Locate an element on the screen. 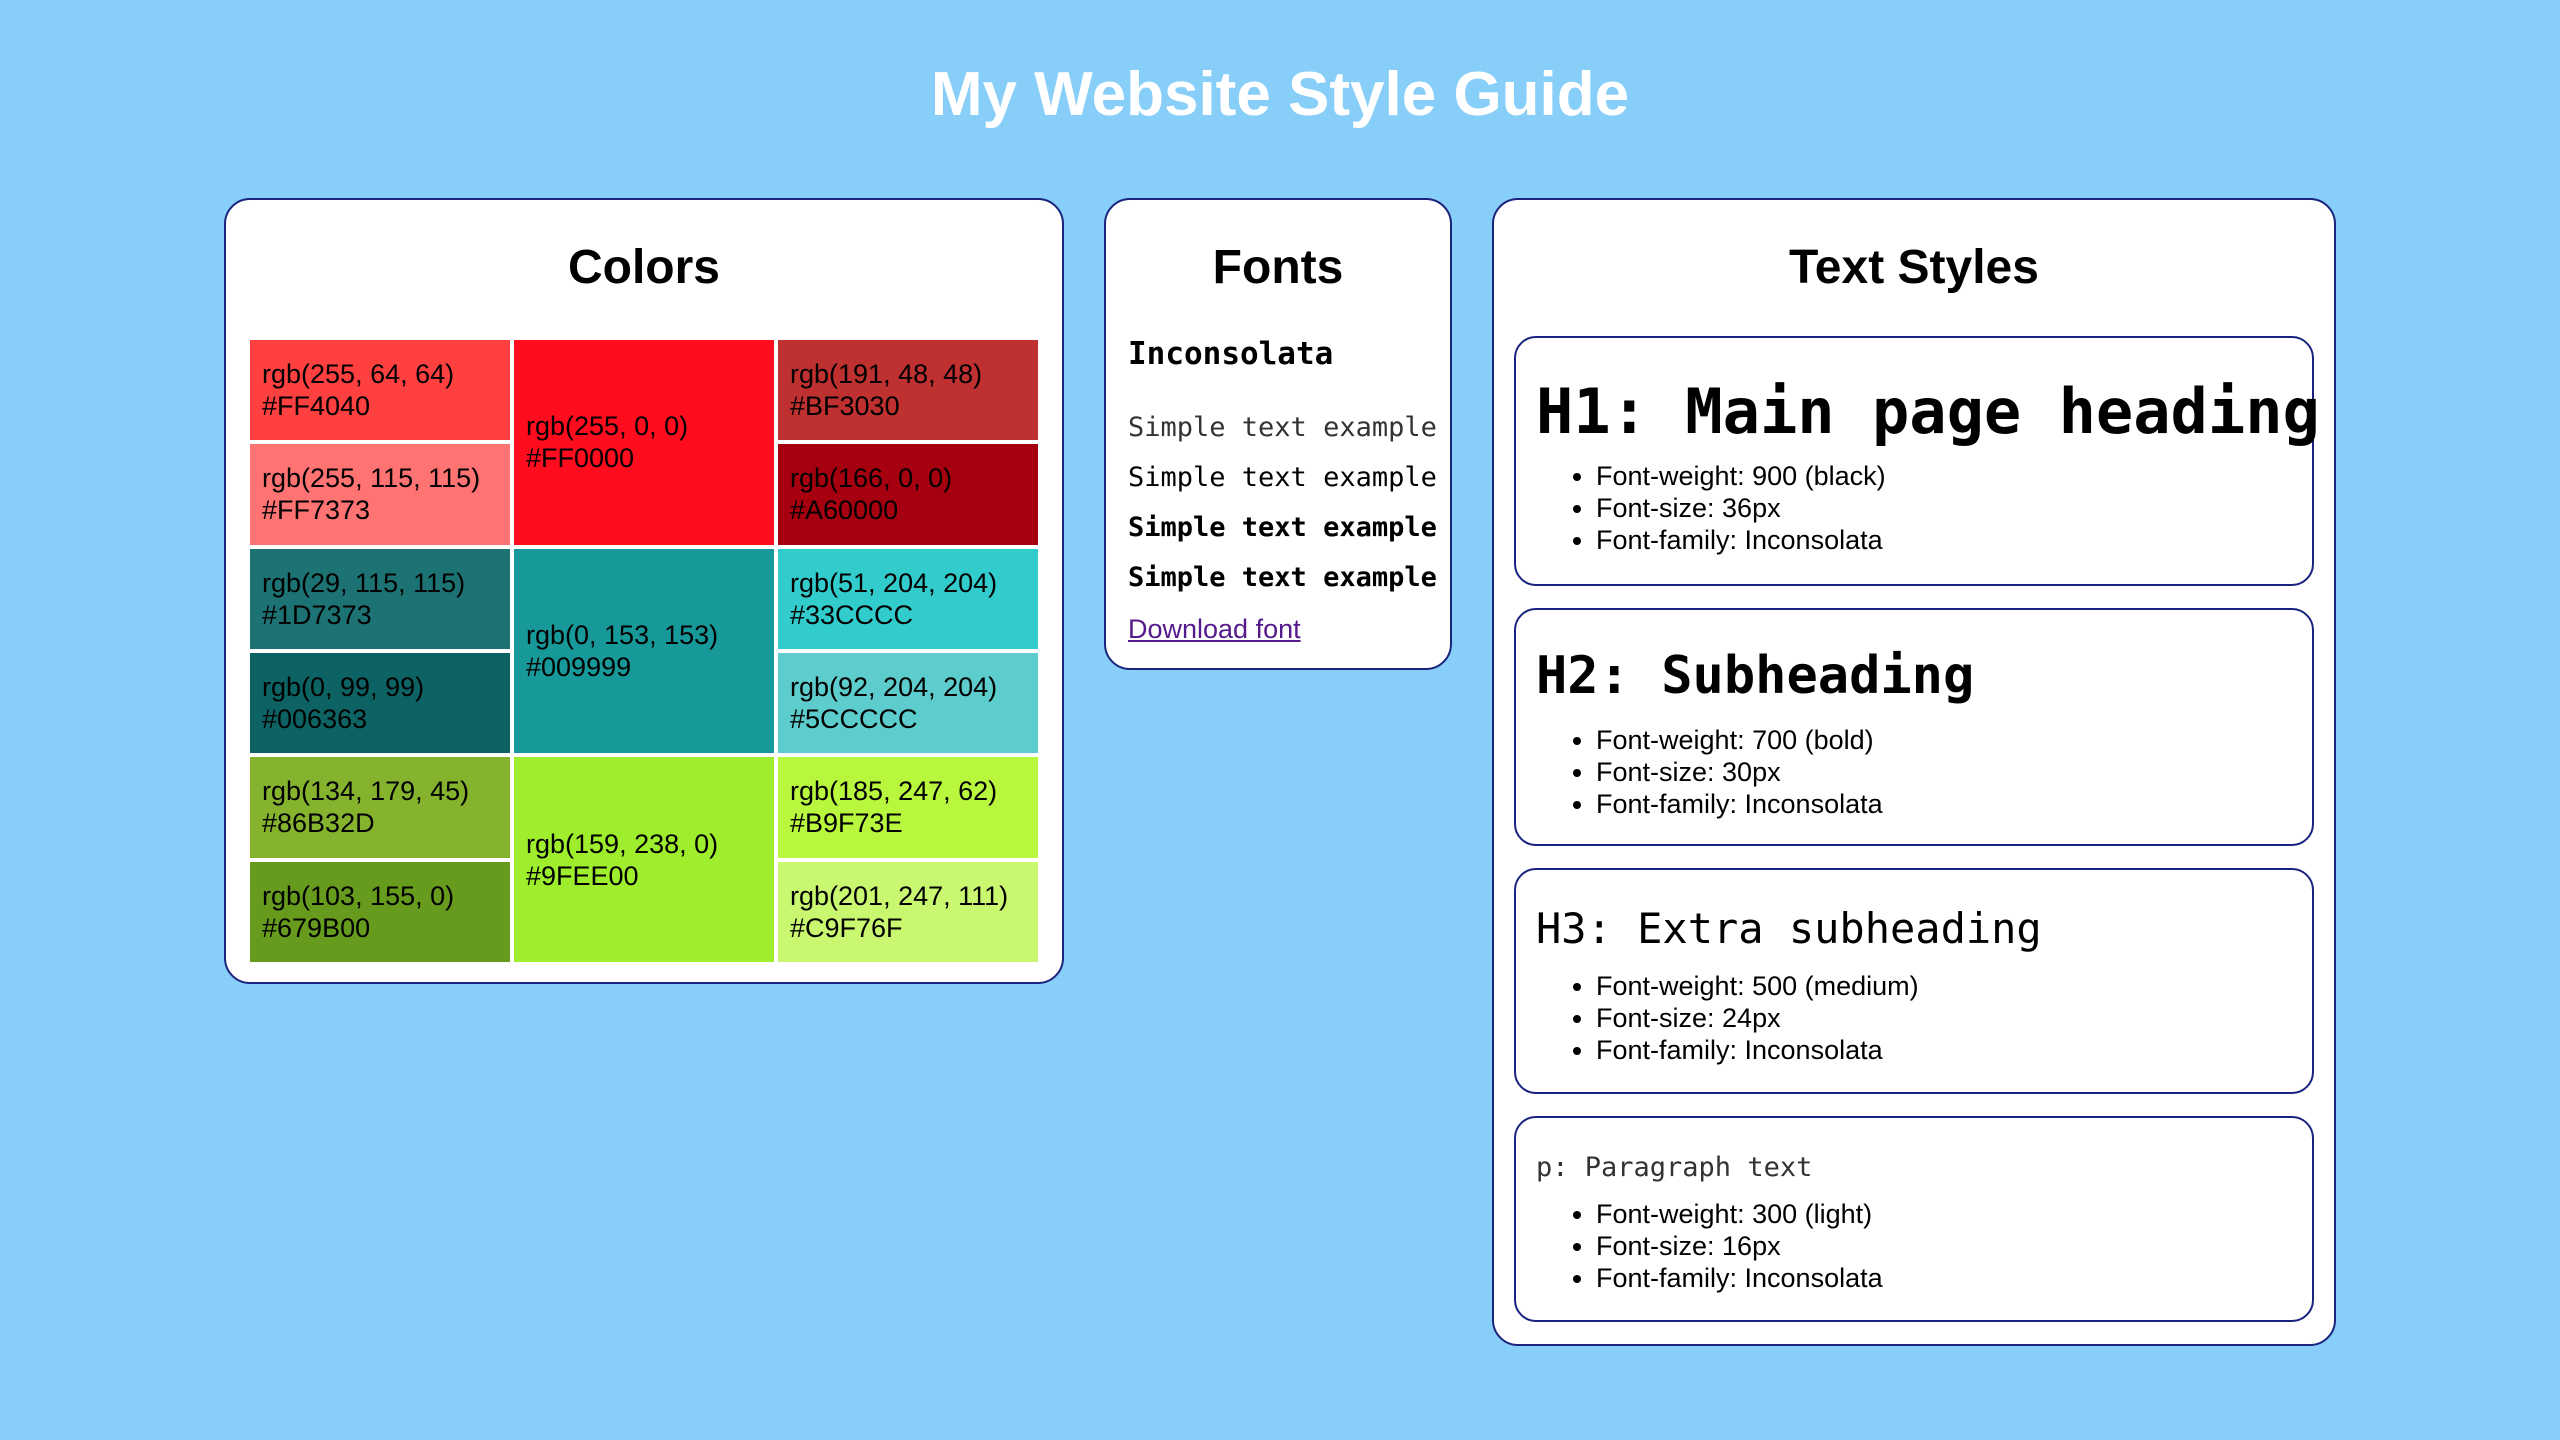  swatch-hex: #33CCCC is located at coordinates (852, 614).